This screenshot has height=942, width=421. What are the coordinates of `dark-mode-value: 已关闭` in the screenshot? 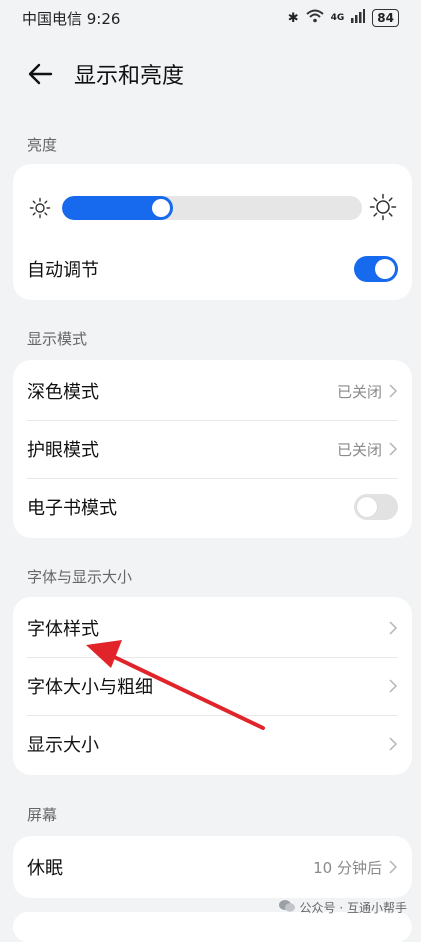 It's located at (359, 391).